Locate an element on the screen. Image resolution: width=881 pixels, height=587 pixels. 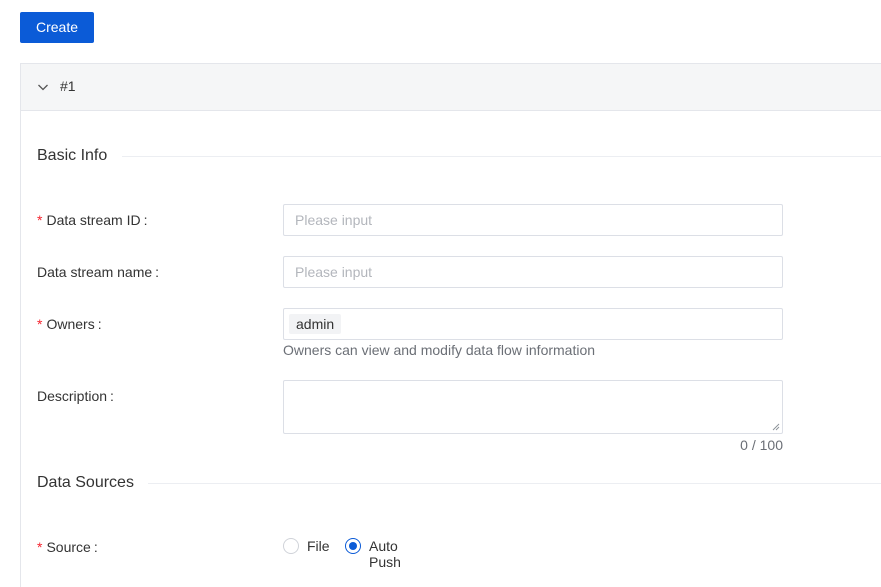
stream-id-placeholder: Please input is located at coordinates (334, 220).